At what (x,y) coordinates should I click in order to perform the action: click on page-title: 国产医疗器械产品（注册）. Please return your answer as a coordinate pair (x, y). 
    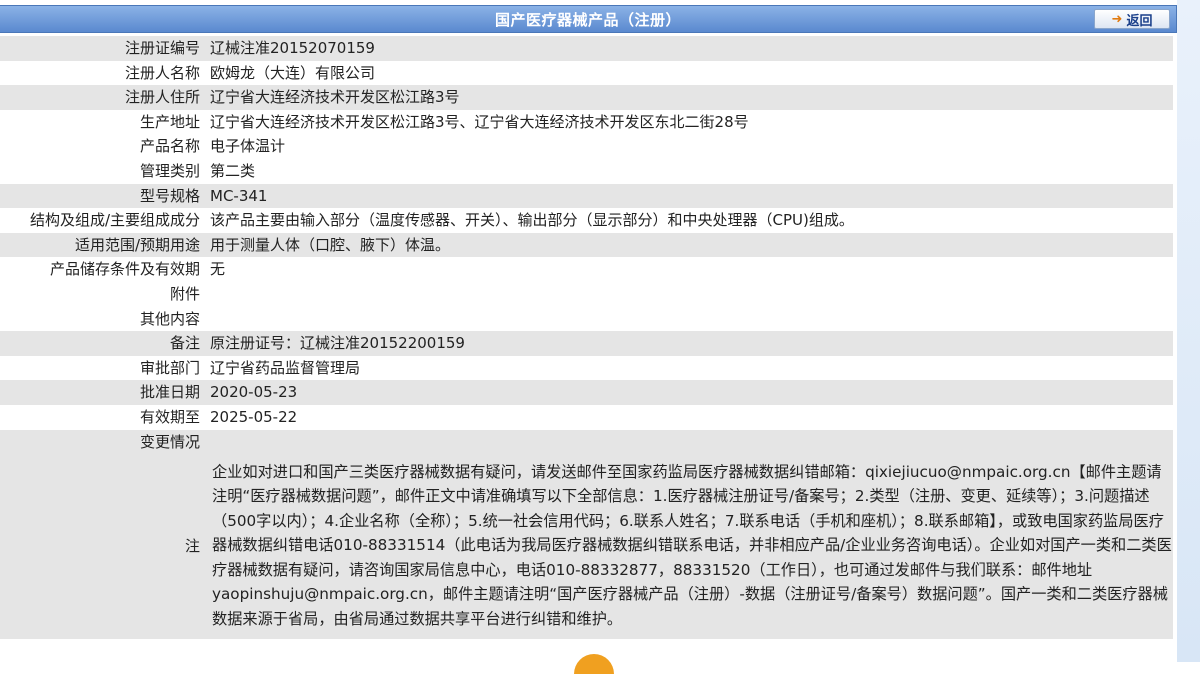
    Looking at the image, I should click on (587, 19).